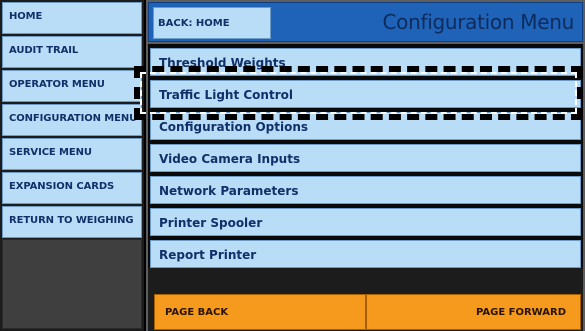 This screenshot has width=585, height=331. Describe the element at coordinates (520, 312) in the screenshot. I see `page-forward-label: PAGE FORWARD` at that location.